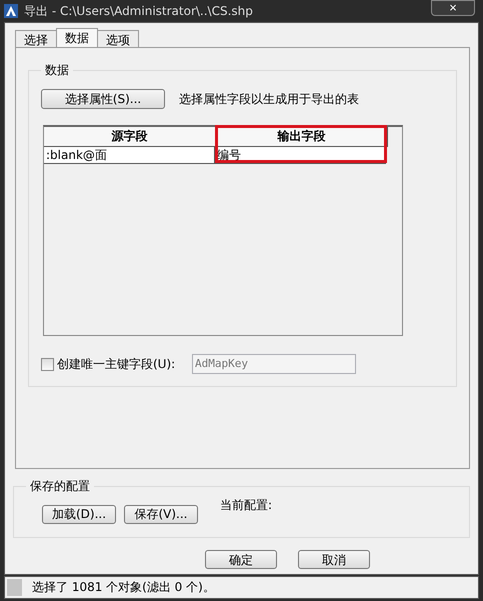 Image resolution: width=483 pixels, height=601 pixels. What do you see at coordinates (14, 587) in the screenshot?
I see `status-indicator` at bounding box center [14, 587].